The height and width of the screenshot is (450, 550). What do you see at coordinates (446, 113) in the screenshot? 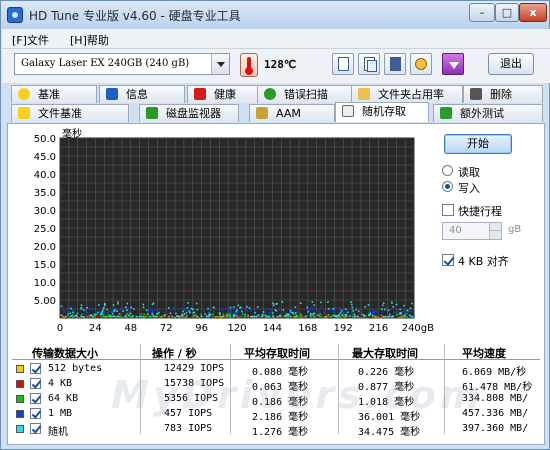
I see `extra-test-icon` at bounding box center [446, 113].